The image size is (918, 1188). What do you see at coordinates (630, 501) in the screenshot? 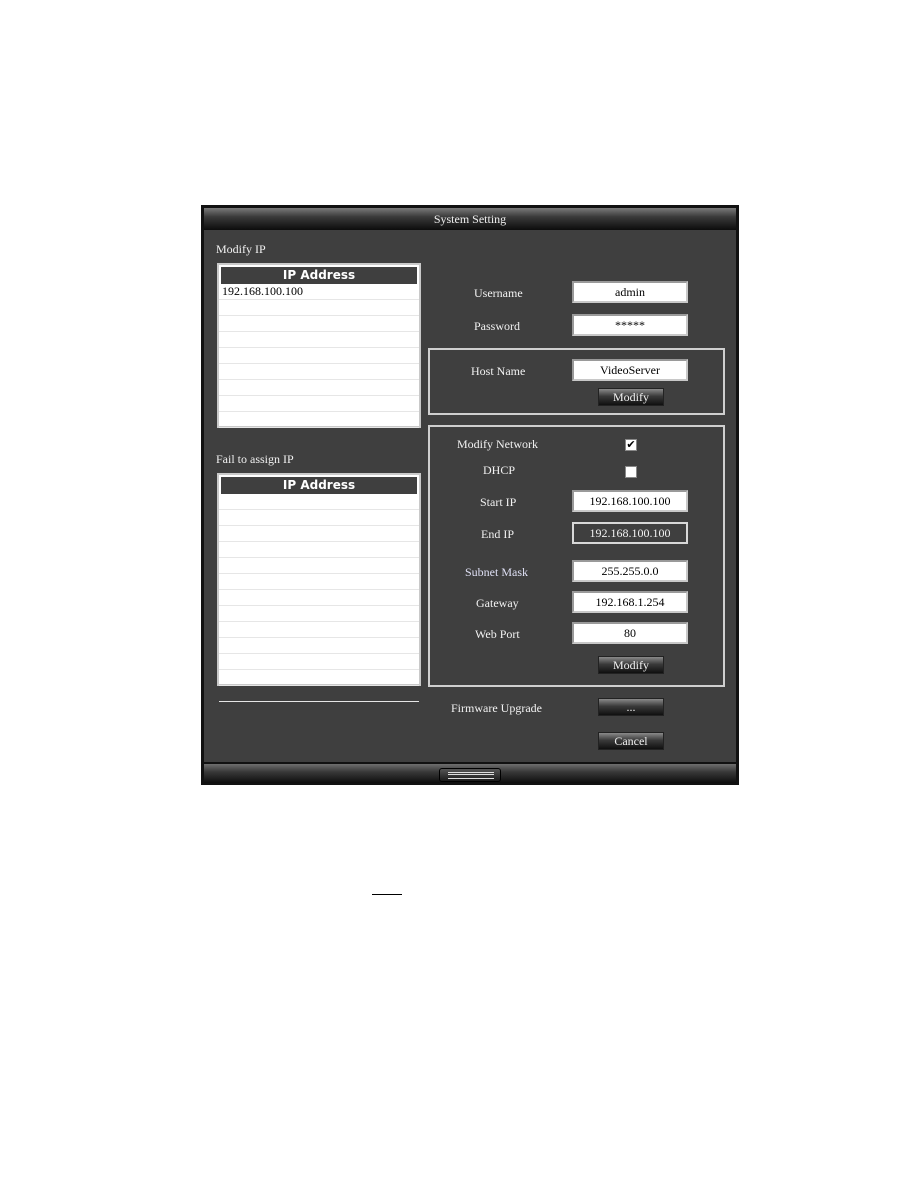
I see `start-ip-input` at bounding box center [630, 501].